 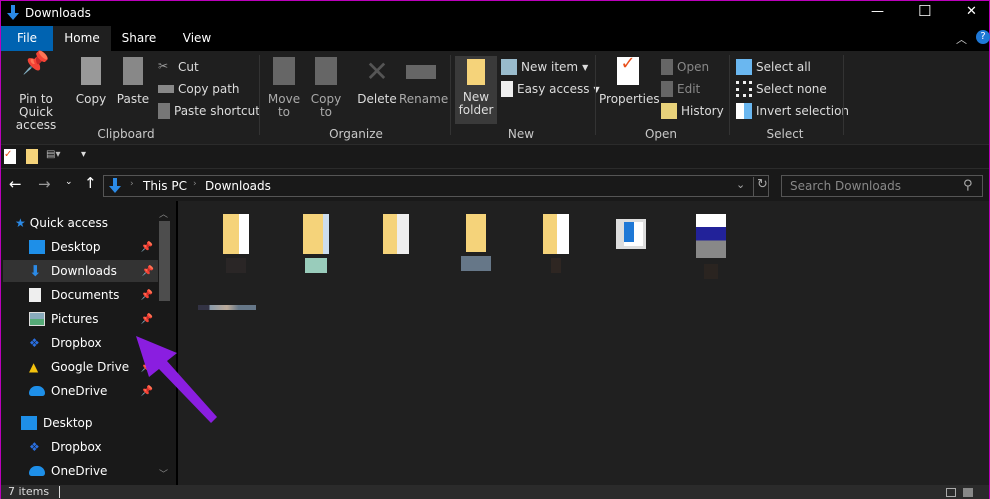 I want to click on copy-path-icon, so click(x=166, y=89).